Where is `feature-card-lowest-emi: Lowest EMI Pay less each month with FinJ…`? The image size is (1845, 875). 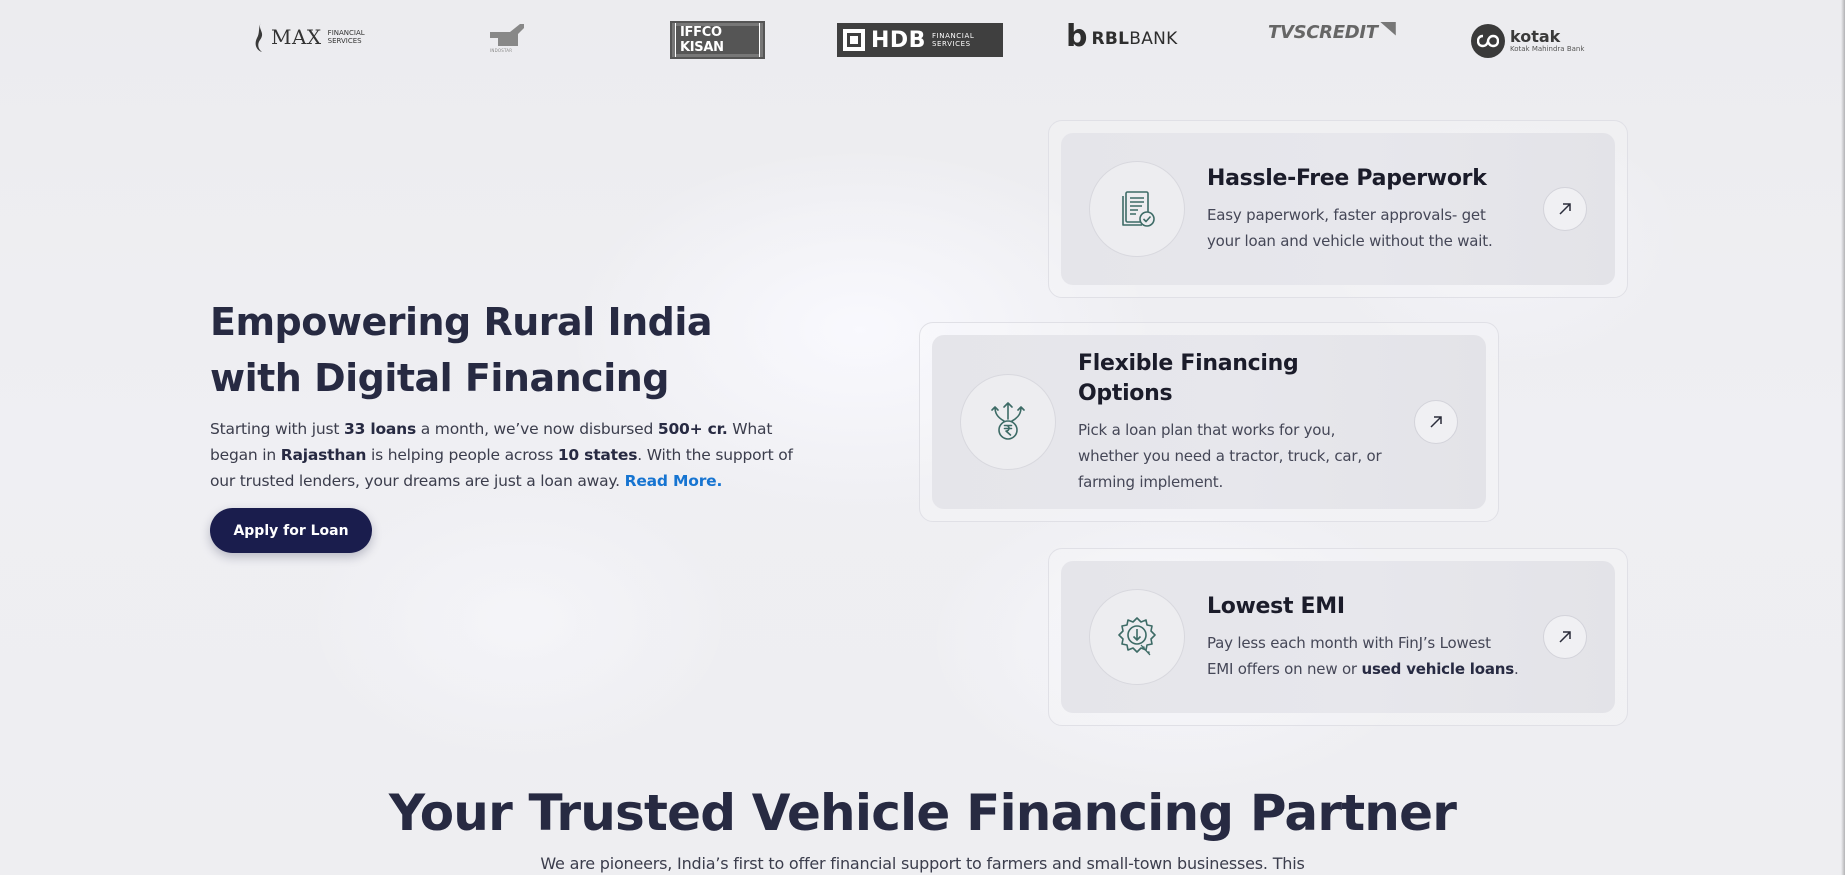
feature-card-lowest-emi: Lowest EMI Pay less each month with FinJ… is located at coordinates (1338, 637).